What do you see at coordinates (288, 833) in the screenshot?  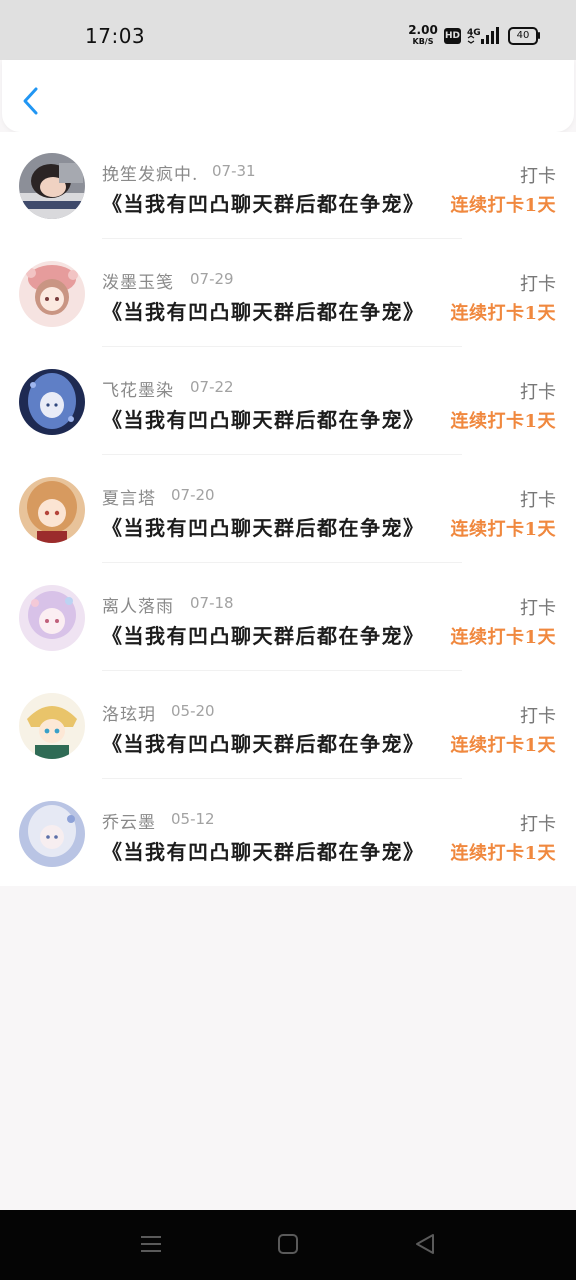 I see `list-item: 乔云墨 05-12 《当我有凹凸聊天群后都在争宠》 打卡 连续打卡1天` at bounding box center [288, 833].